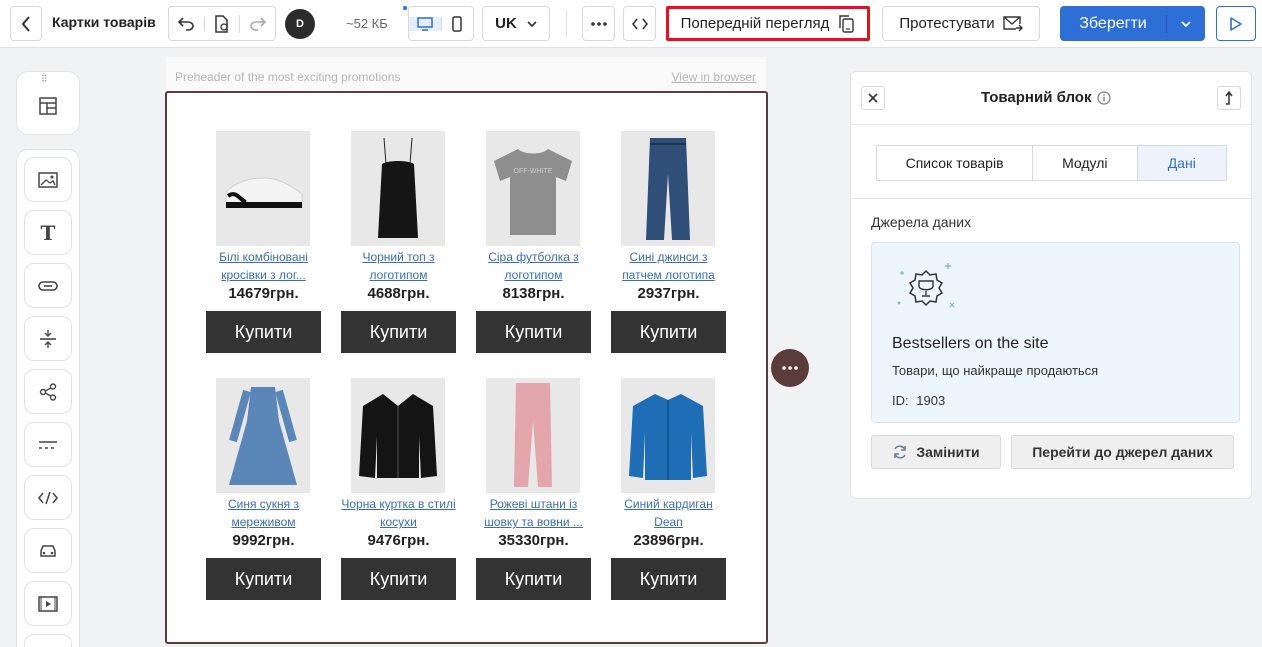 This screenshot has width=1262, height=647. I want to click on panel-tabs: Список товарів Модулі Дані, so click(1051, 163).